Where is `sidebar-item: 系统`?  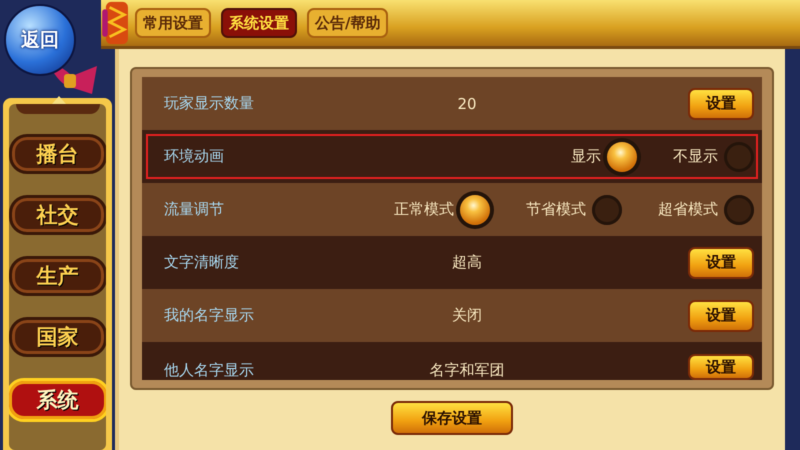 sidebar-item: 系统 is located at coordinates (57, 400).